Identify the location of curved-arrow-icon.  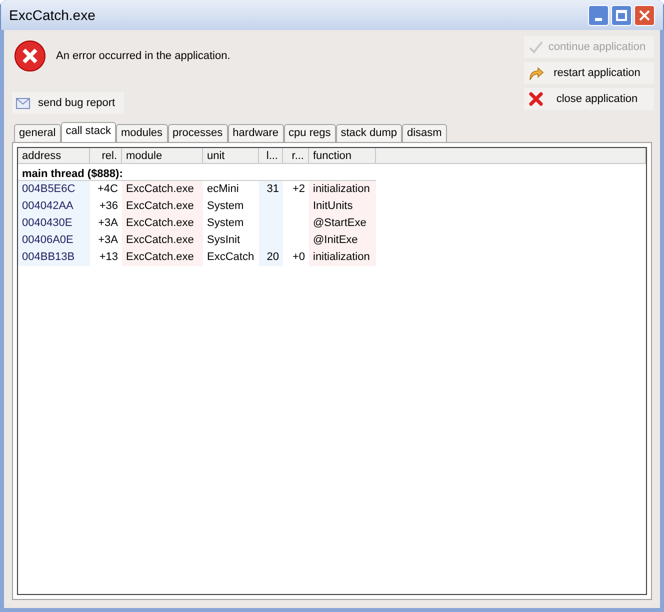
(536, 73).